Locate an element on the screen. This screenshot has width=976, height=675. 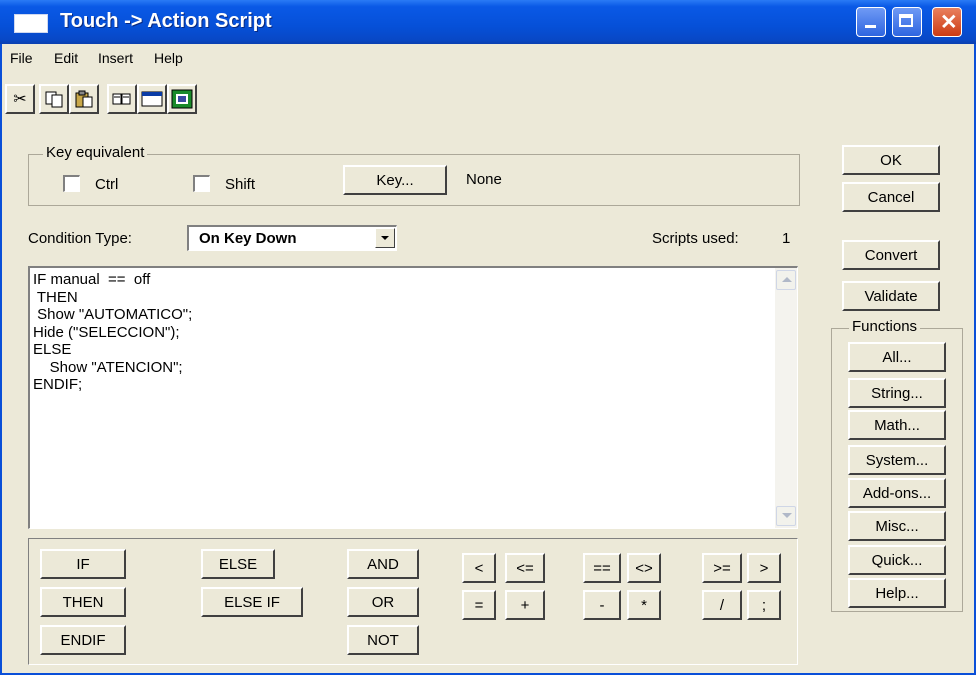
equal-button: == is located at coordinates (602, 568).